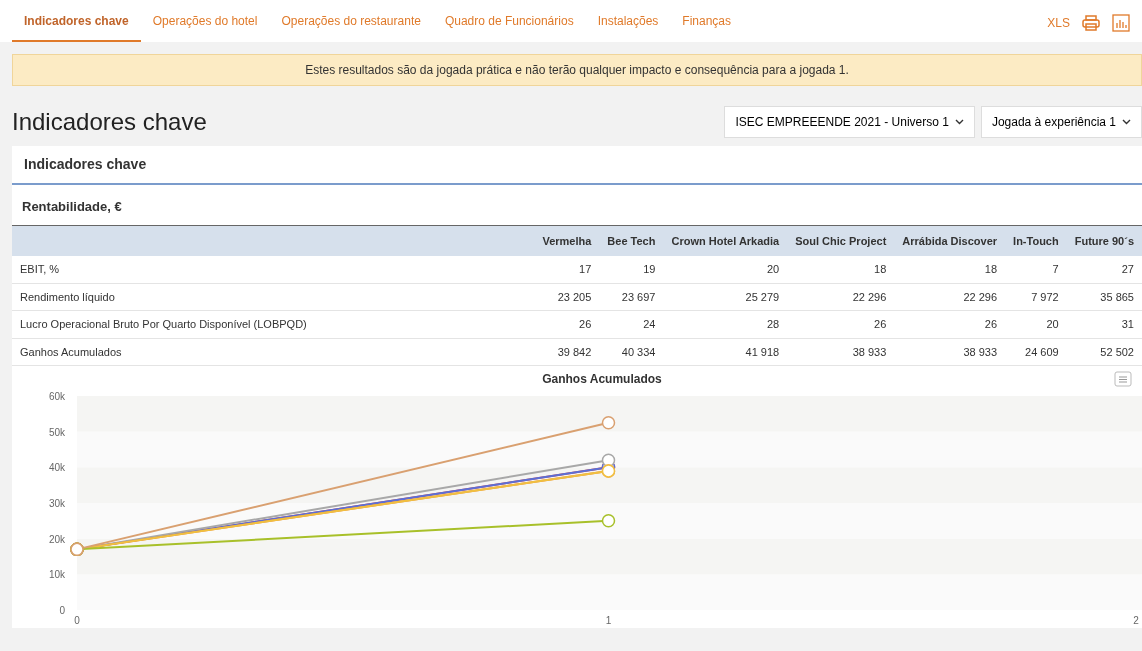  Describe the element at coordinates (1136, 620) in the screenshot. I see `x-axis-label: 2` at that location.